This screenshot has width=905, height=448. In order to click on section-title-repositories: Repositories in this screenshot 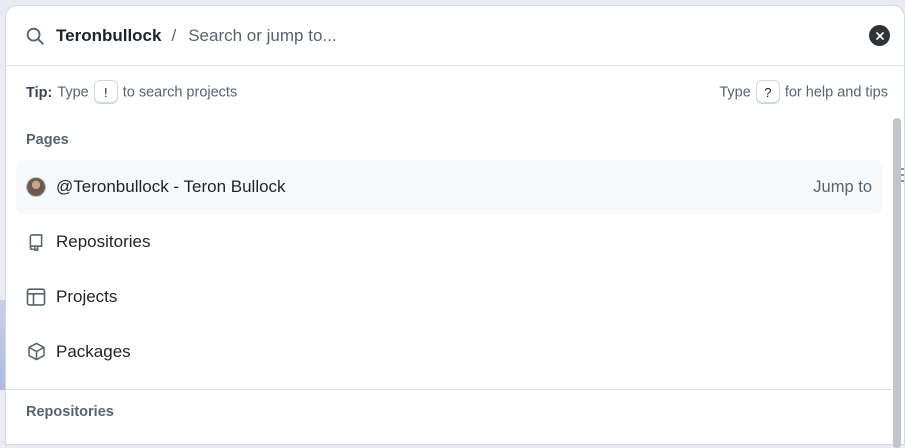, I will do `click(70, 412)`.